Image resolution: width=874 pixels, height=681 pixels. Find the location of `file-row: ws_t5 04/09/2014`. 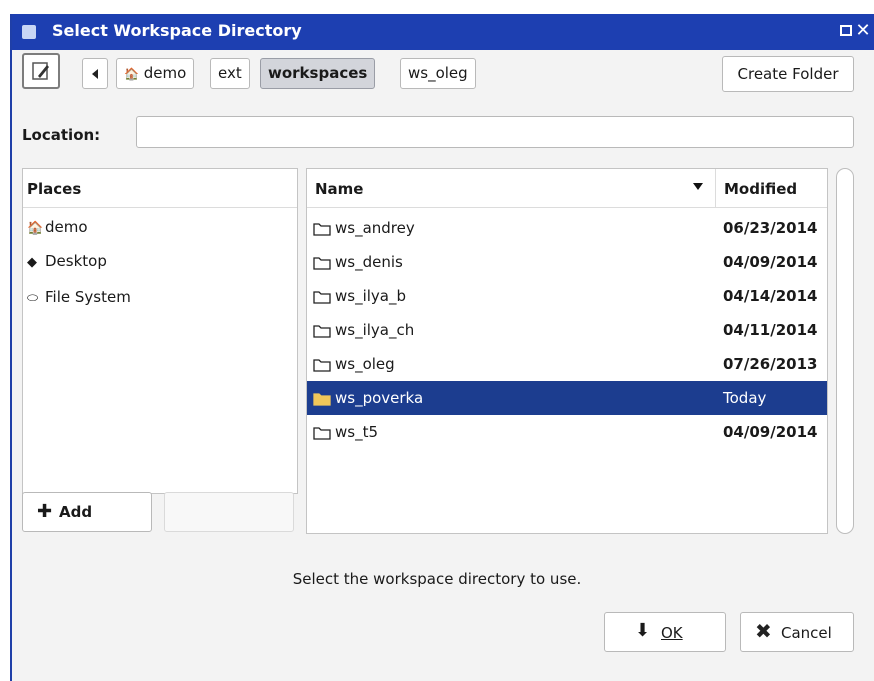

file-row: ws_t5 04/09/2014 is located at coordinates (567, 432).